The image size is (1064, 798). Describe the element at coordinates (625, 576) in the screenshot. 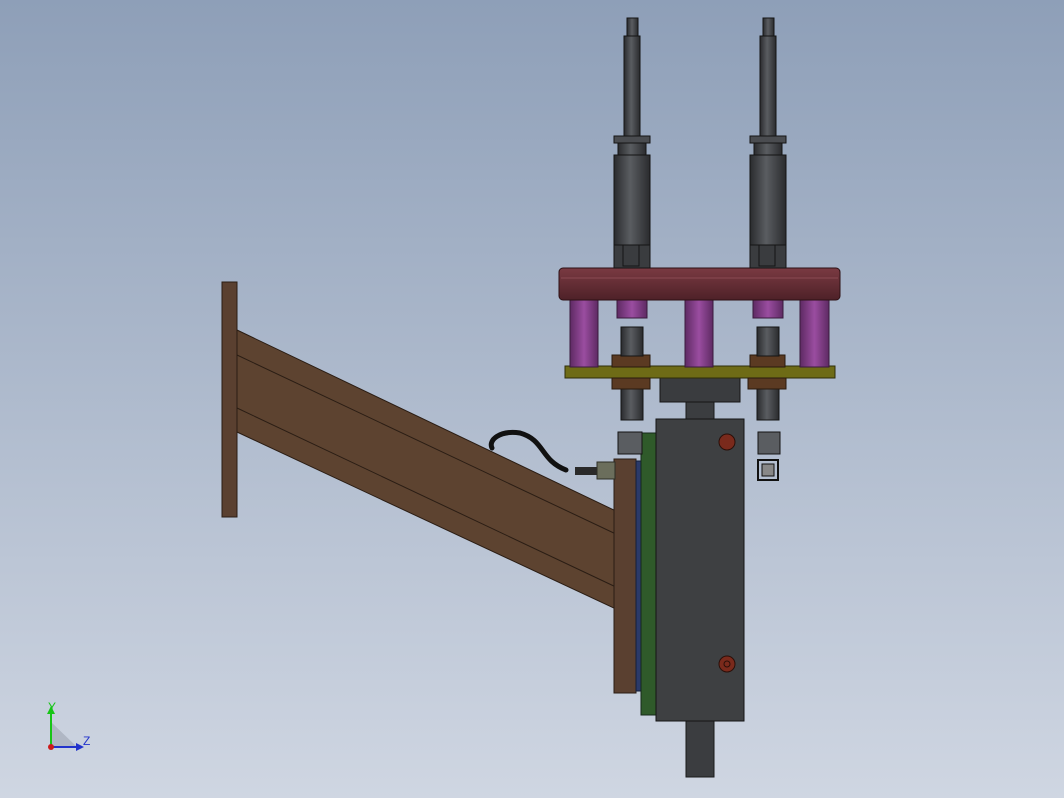

I see `beam-end-plate` at that location.